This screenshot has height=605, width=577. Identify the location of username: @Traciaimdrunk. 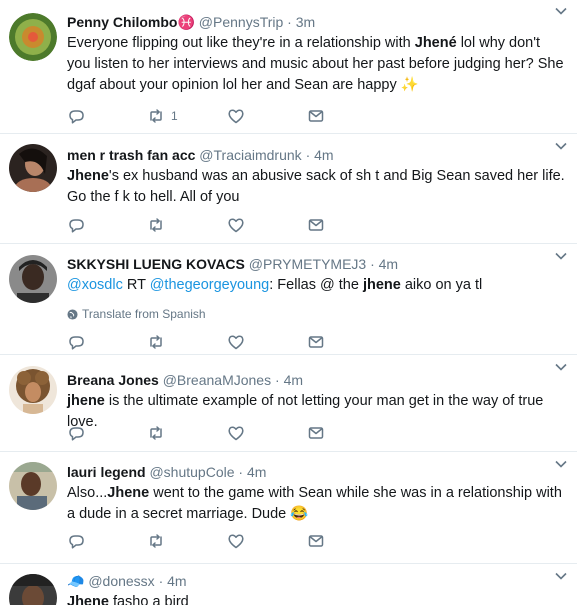
(250, 155).